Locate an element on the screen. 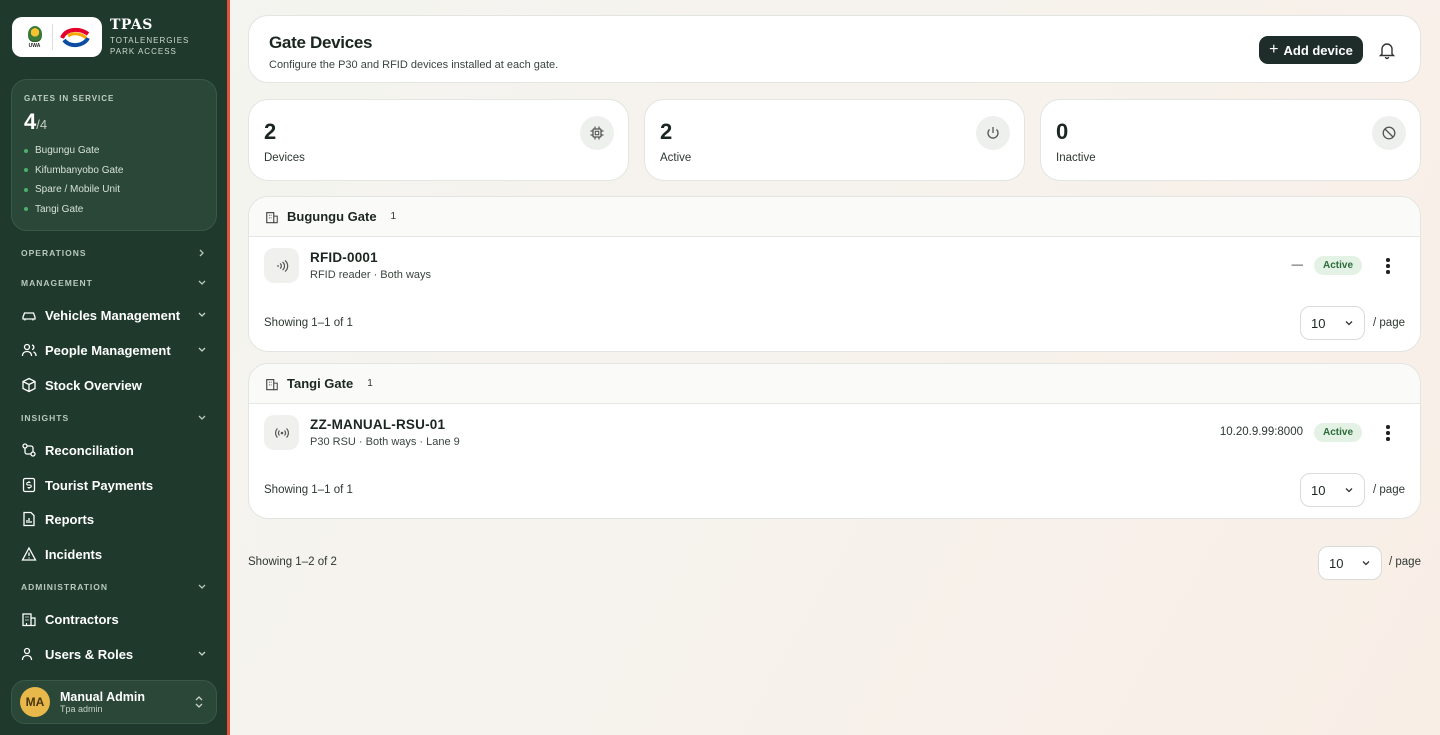 This screenshot has width=1440, height=735. section-administration: ADMINISTRATION is located at coordinates (114, 587).